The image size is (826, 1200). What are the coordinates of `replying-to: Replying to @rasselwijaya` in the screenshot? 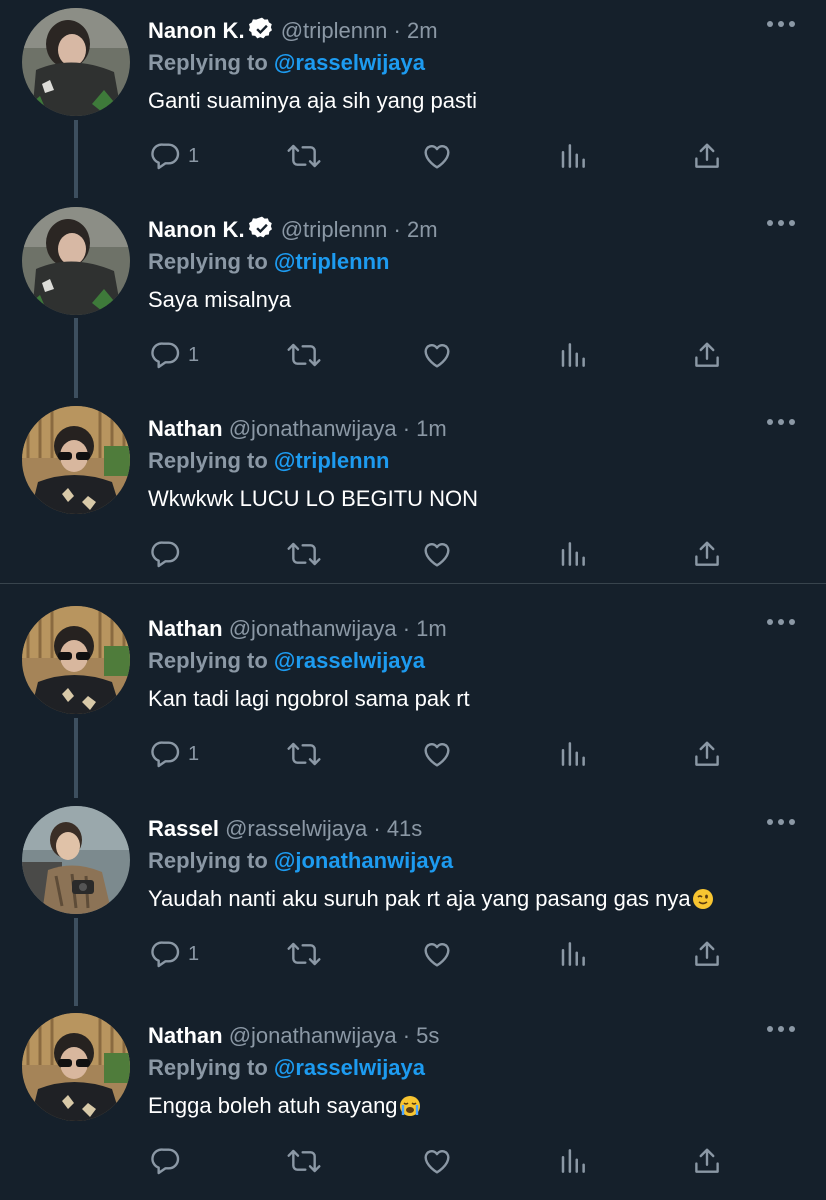 It's located at (286, 1068).